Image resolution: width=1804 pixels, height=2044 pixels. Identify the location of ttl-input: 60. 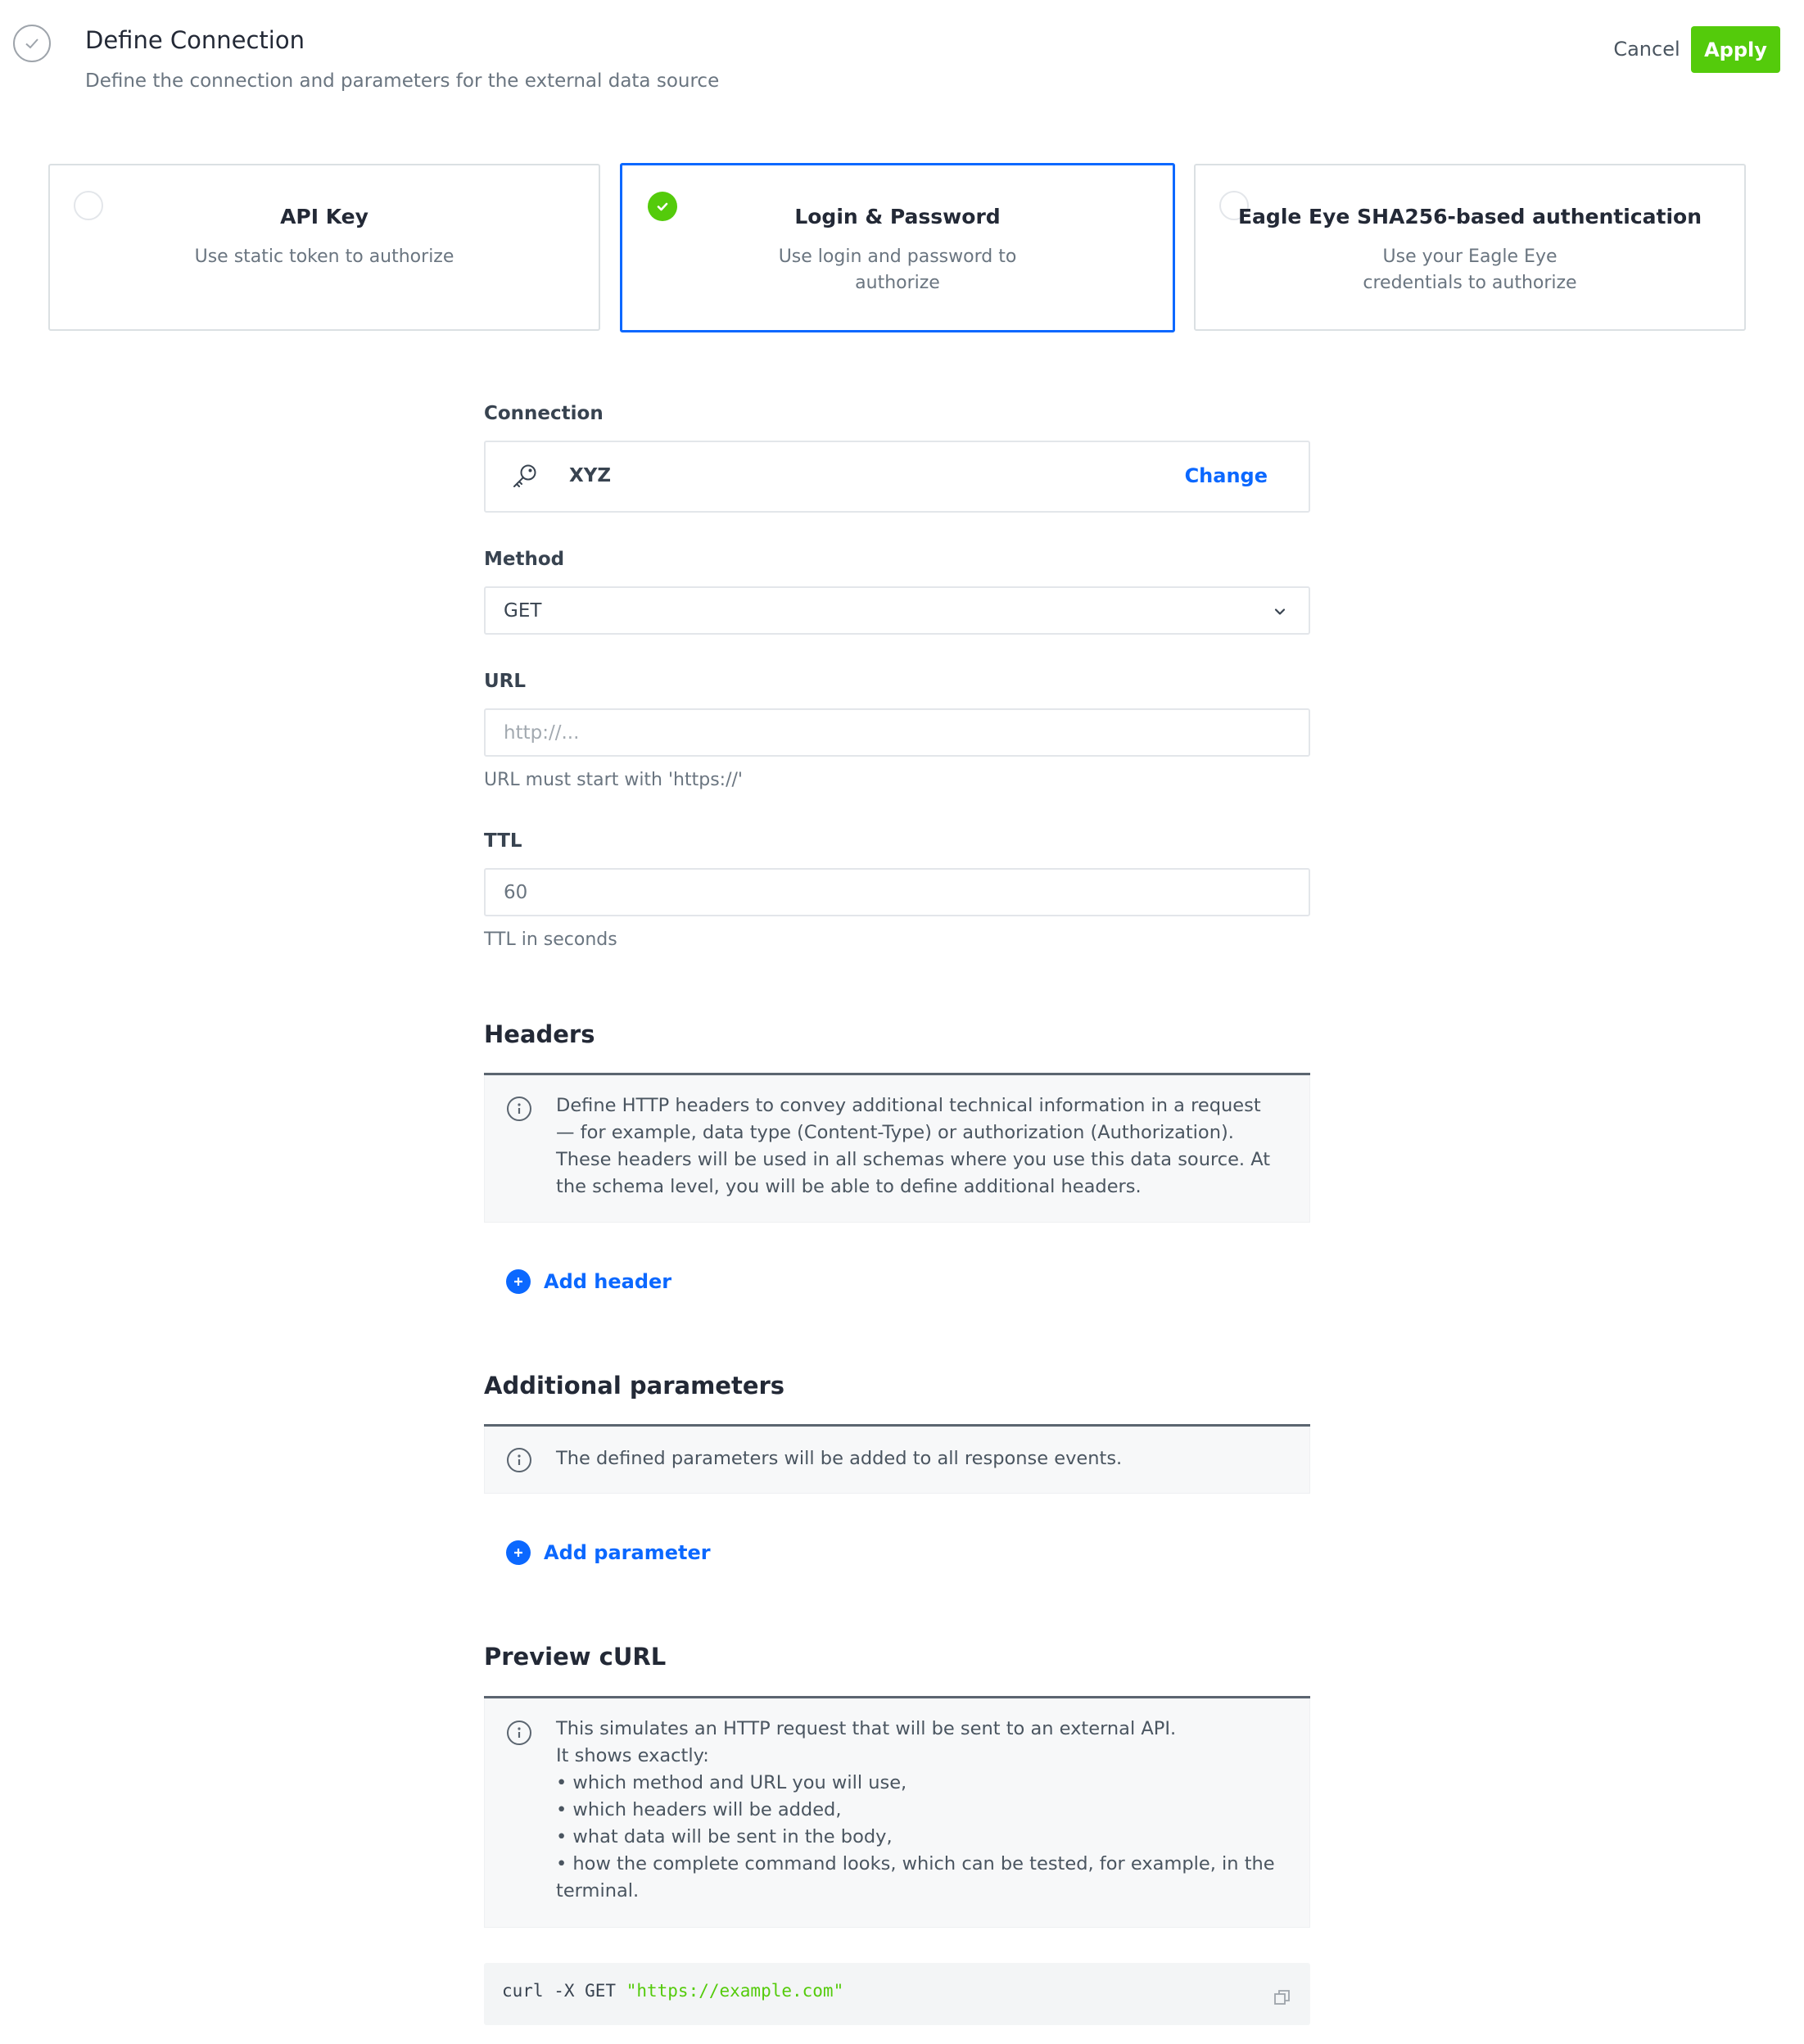
(897, 892).